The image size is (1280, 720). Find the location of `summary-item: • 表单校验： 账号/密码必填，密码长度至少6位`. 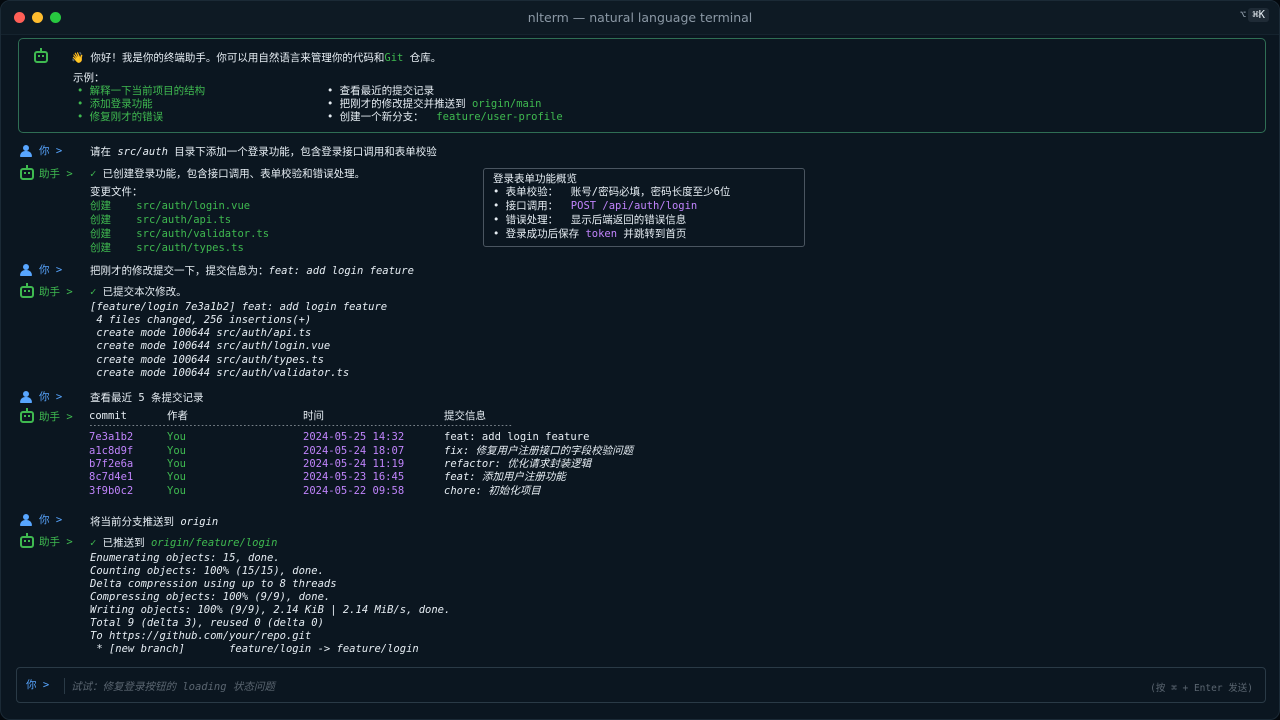

summary-item: • 表单校验： 账号/密码必填，密码长度至少6位 is located at coordinates (612, 192).